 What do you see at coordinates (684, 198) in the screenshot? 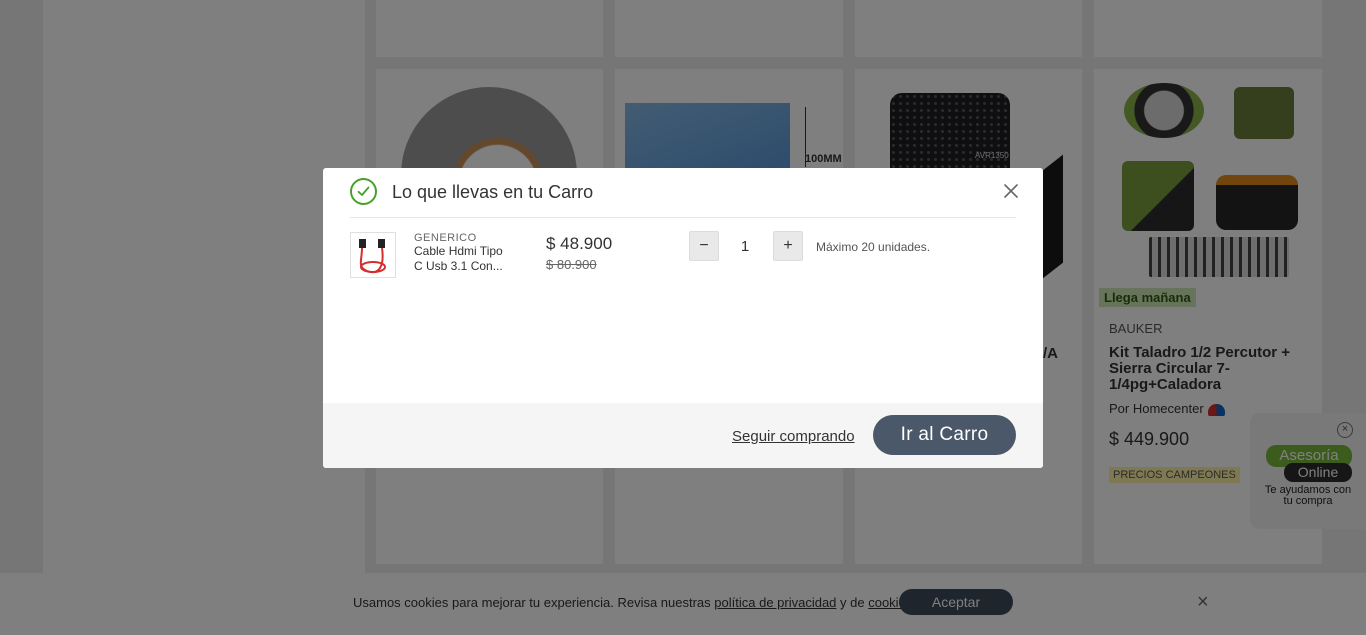
I see `modal-header: Lo que llevas en tu Carro` at bounding box center [684, 198].